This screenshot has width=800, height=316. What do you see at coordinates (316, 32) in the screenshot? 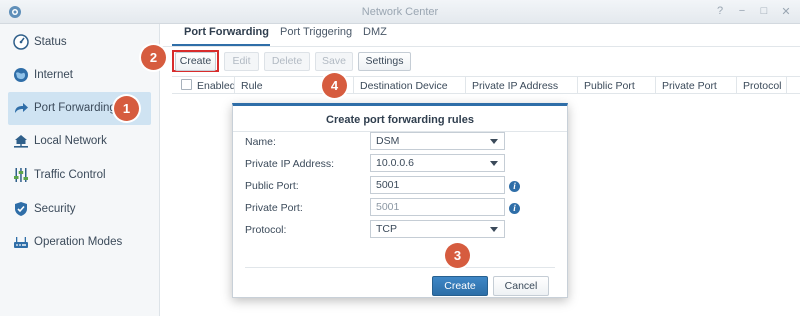
I see `tab-port-triggering: Port Triggering` at bounding box center [316, 32].